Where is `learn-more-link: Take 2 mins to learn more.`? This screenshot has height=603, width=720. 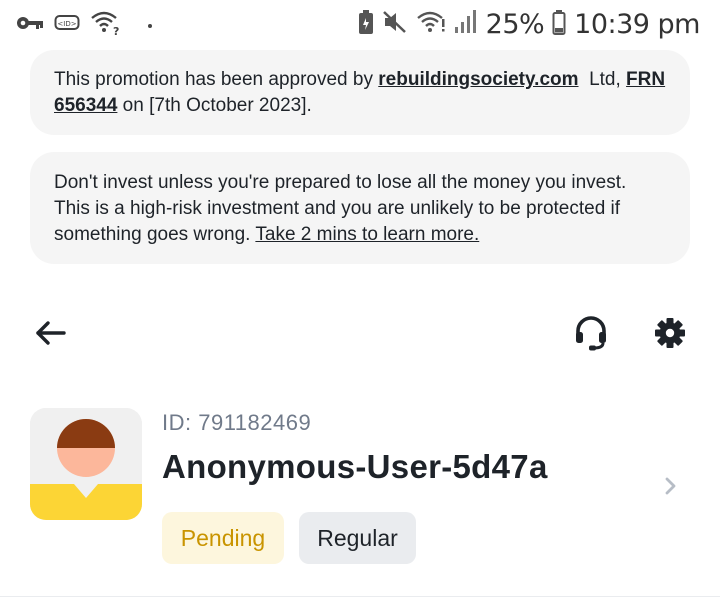 learn-more-link: Take 2 mins to learn more. is located at coordinates (367, 234).